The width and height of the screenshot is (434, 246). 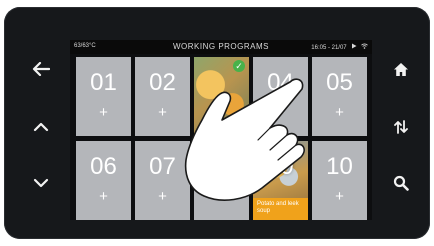 I want to click on chevron-up-icon, so click(x=41, y=127).